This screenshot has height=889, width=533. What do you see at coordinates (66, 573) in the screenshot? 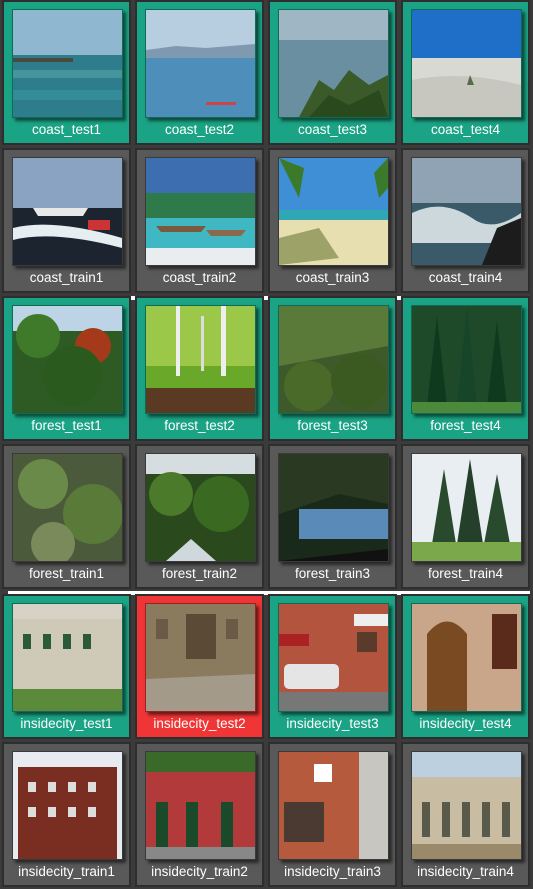
I see `tile-label: forest_train1` at bounding box center [66, 573].